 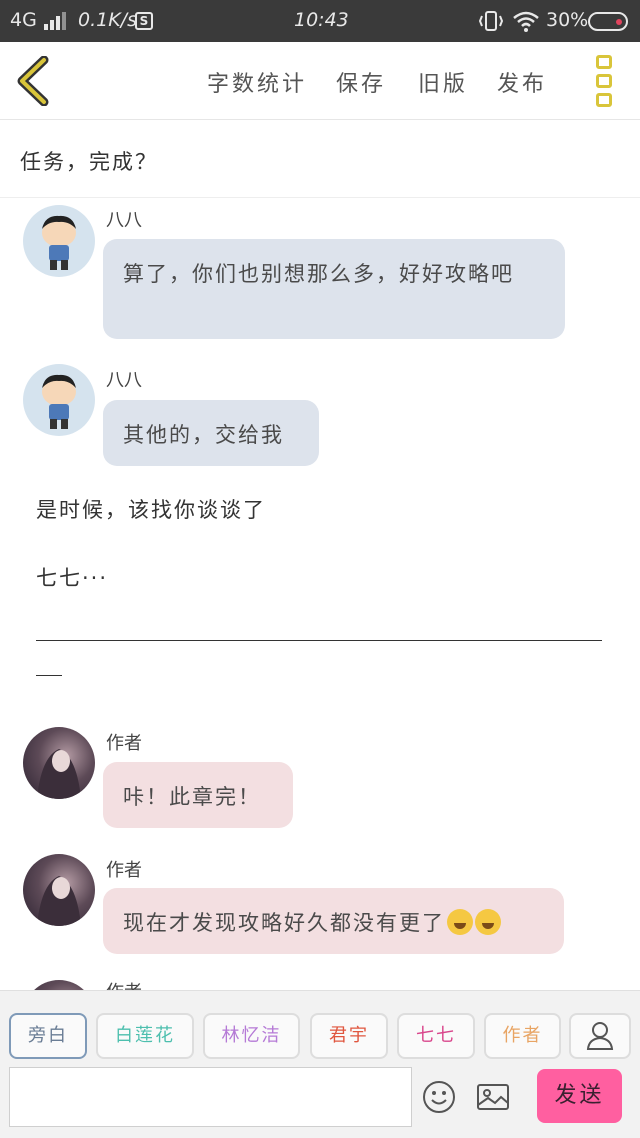 I want to click on role-tab-label: 林忆洁, so click(x=251, y=1035).